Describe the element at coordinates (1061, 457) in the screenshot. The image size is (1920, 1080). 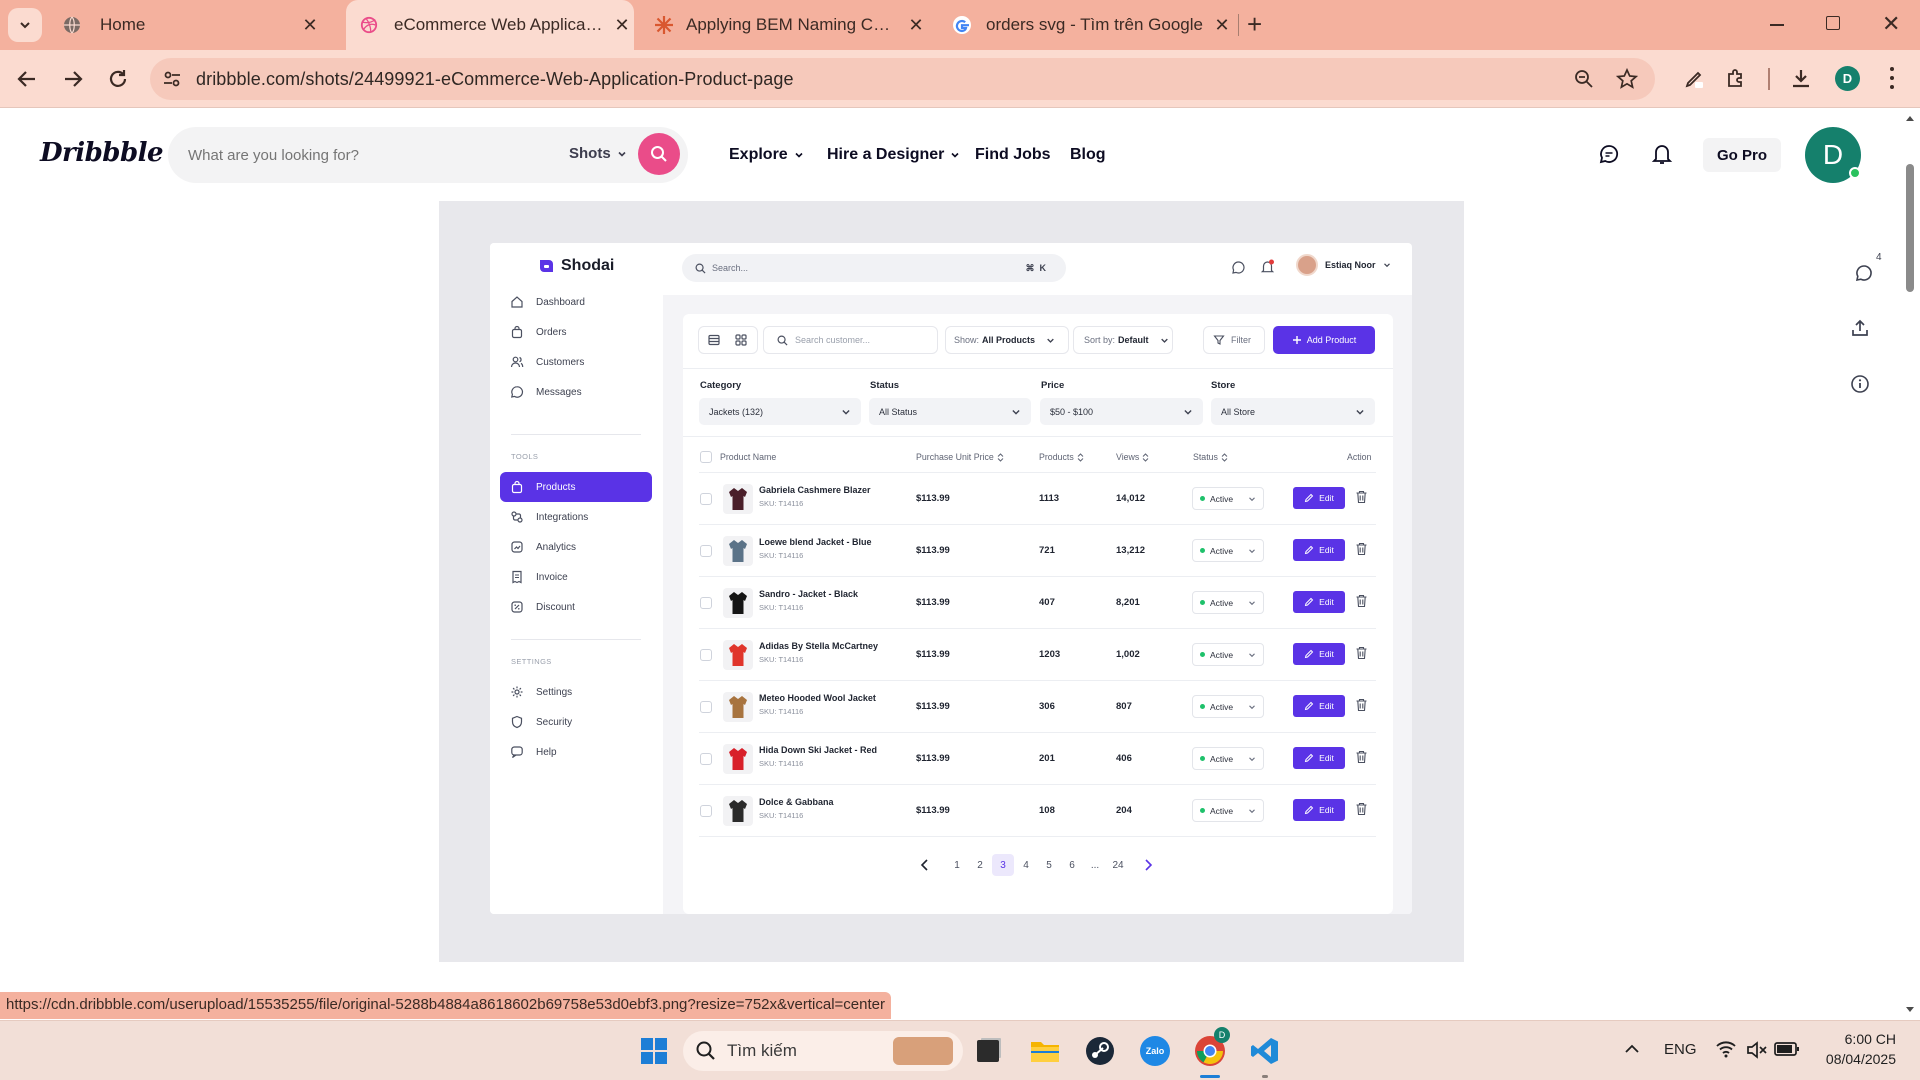
I see `column-header-products: Products` at that location.